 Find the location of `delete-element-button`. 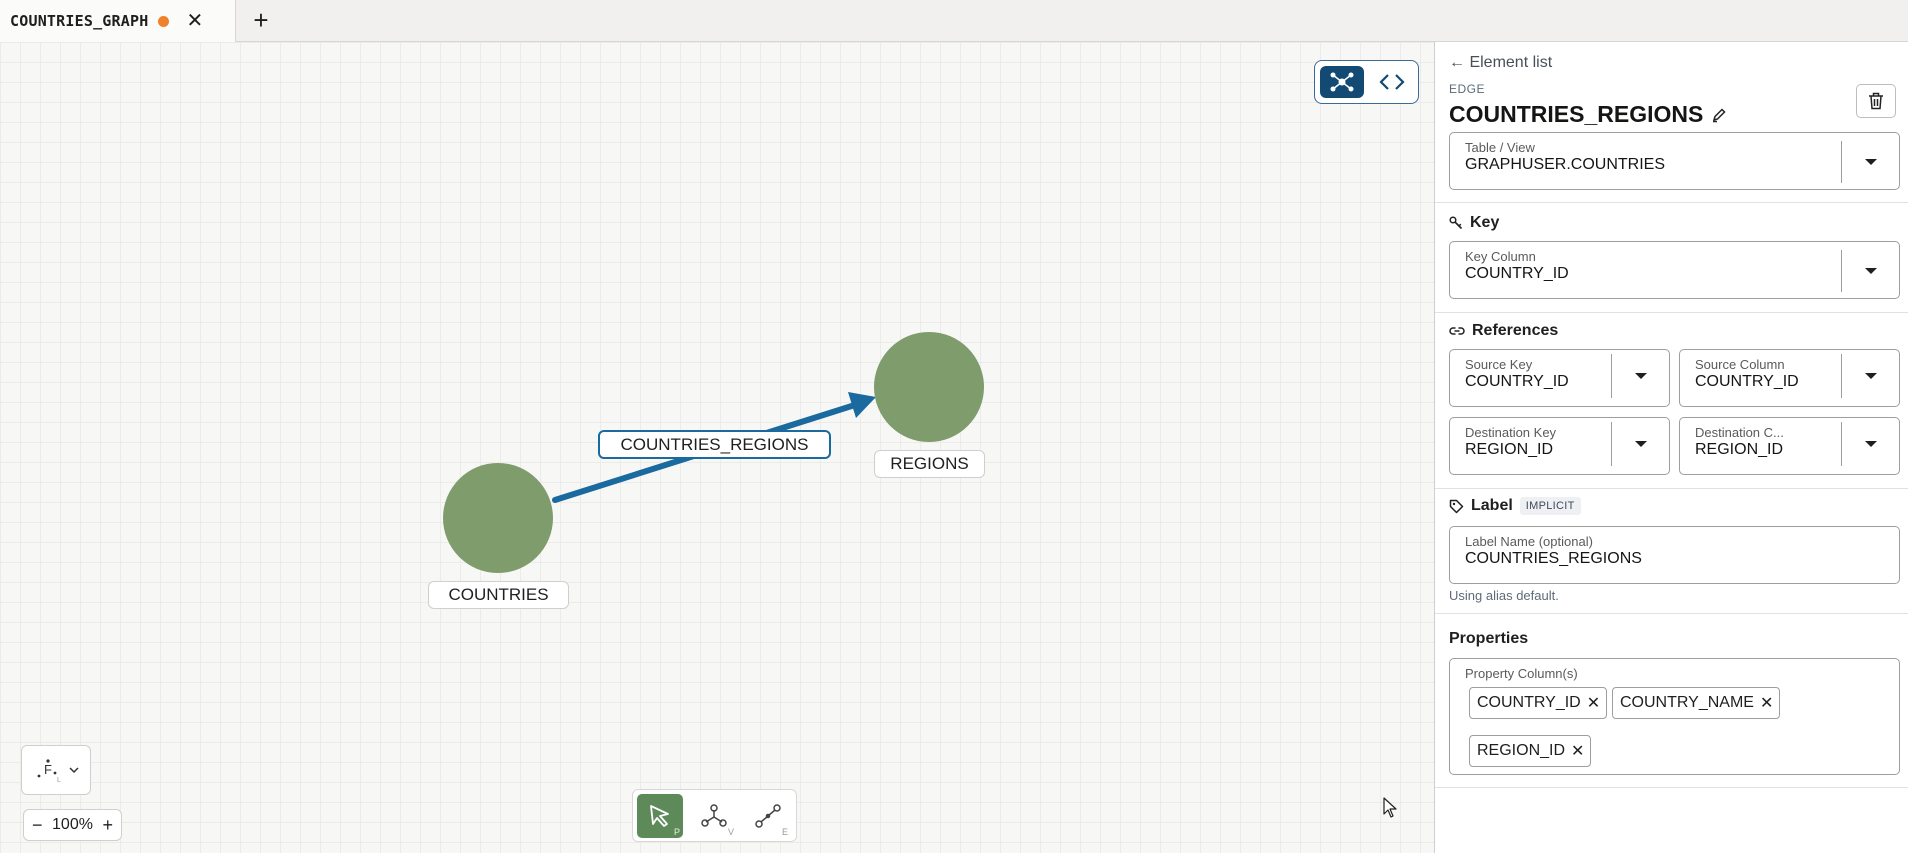

delete-element-button is located at coordinates (1876, 101).